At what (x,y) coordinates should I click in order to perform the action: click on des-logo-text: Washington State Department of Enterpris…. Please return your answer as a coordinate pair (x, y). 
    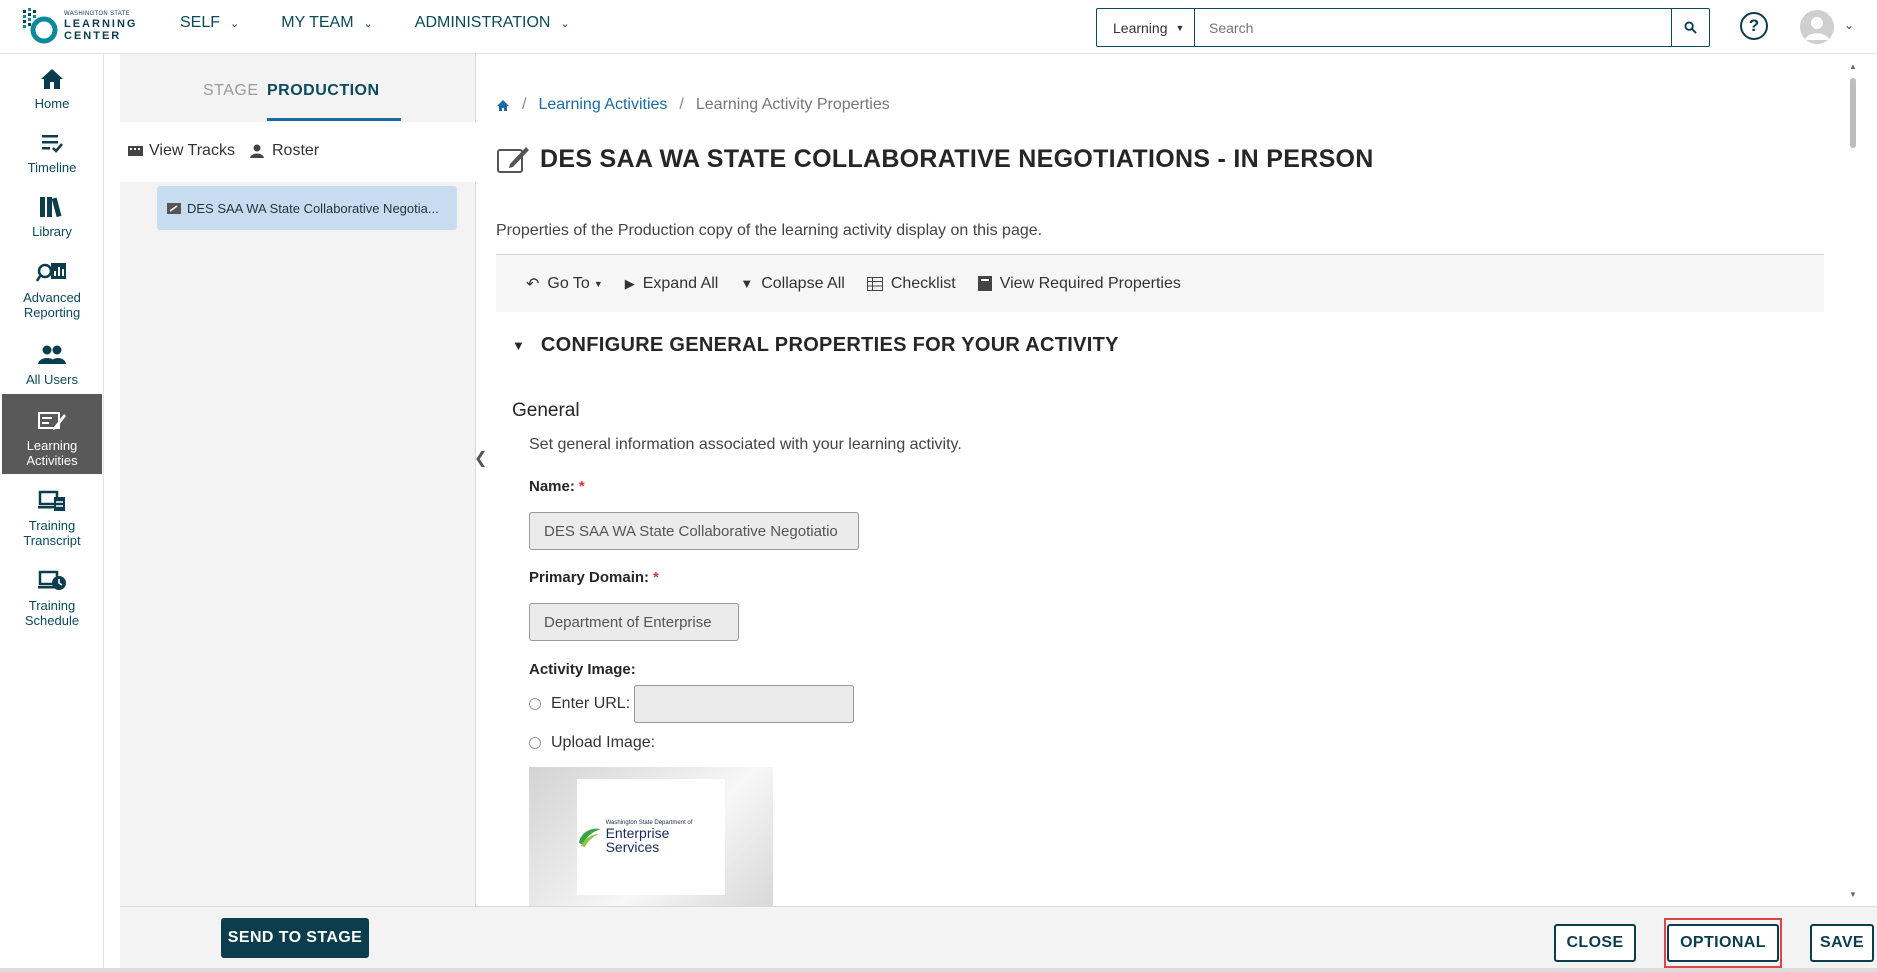
    Looking at the image, I should click on (665, 837).